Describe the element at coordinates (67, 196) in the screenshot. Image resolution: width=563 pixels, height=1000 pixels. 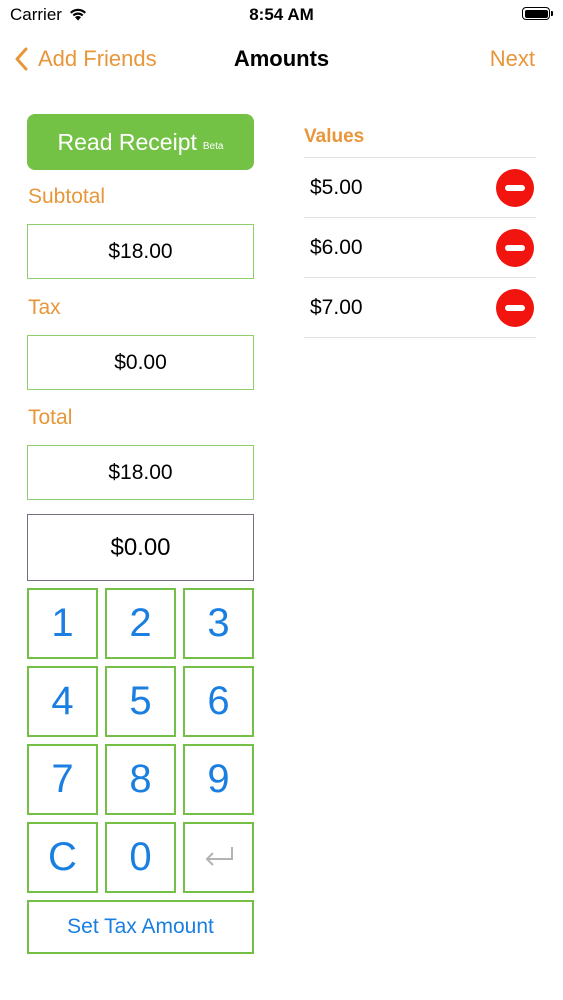
I see `subtotal-label: Subtotal` at that location.